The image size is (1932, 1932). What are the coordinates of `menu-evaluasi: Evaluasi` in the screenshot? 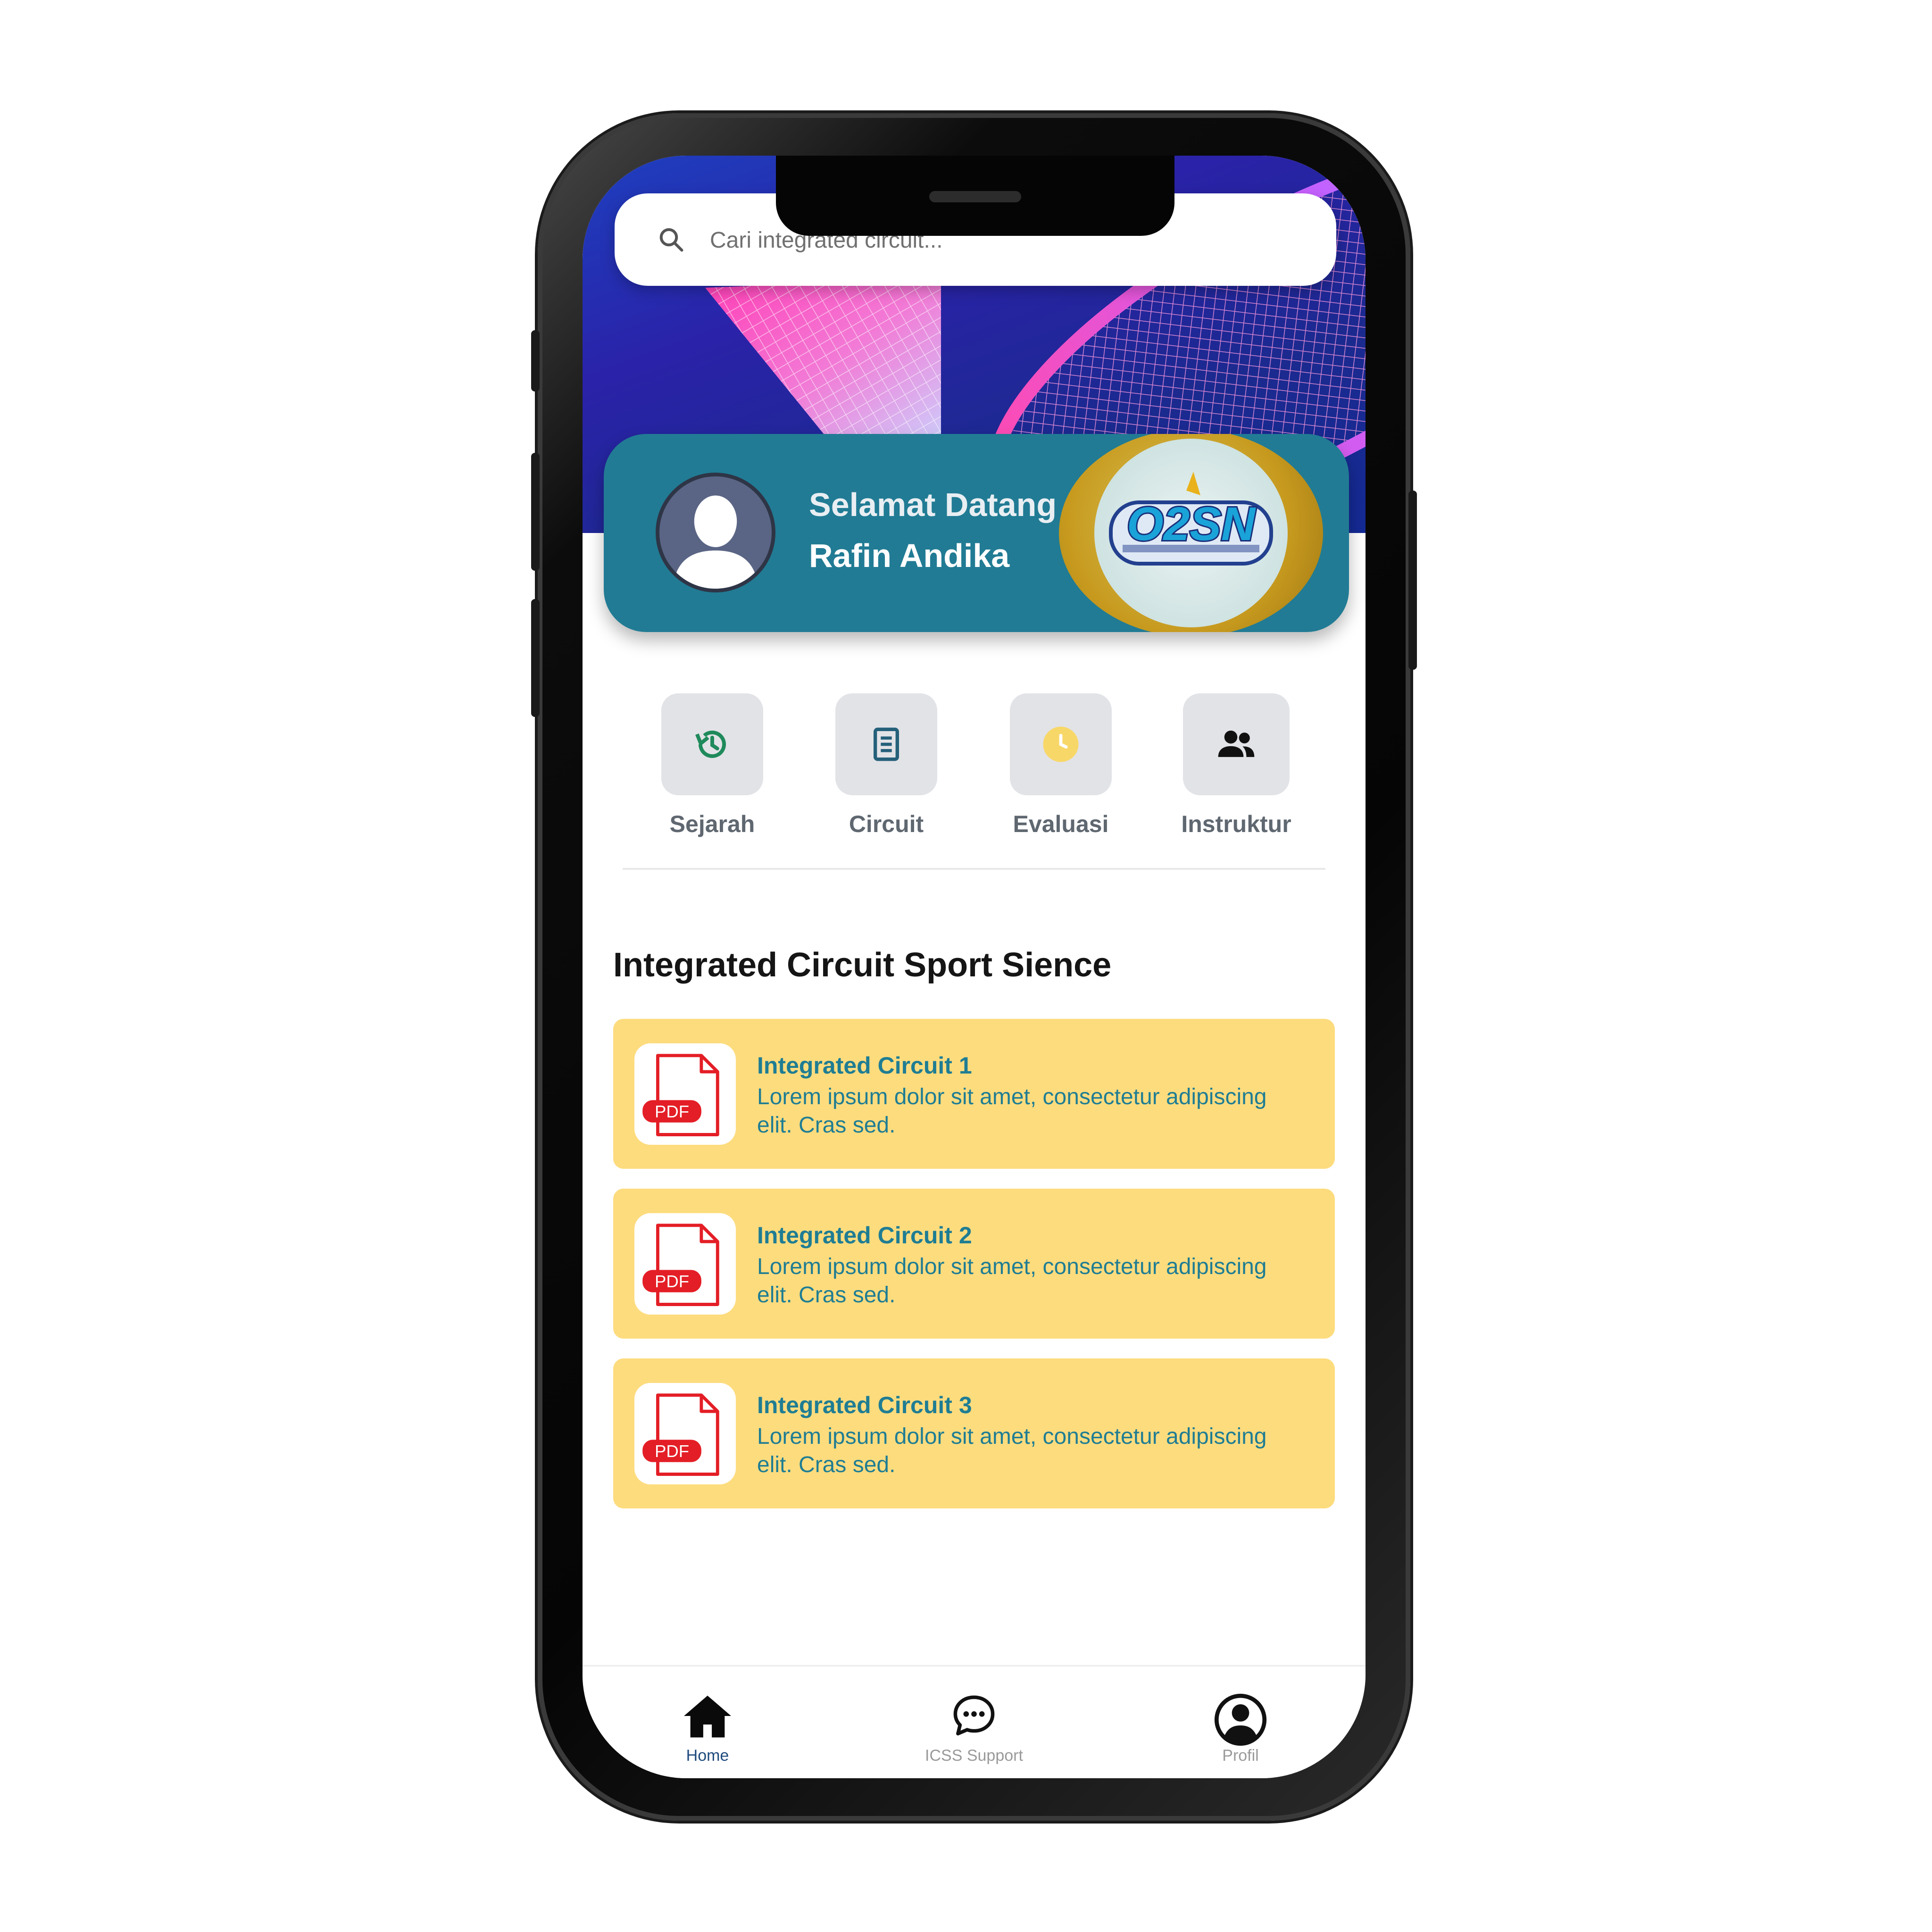 It's located at (1061, 766).